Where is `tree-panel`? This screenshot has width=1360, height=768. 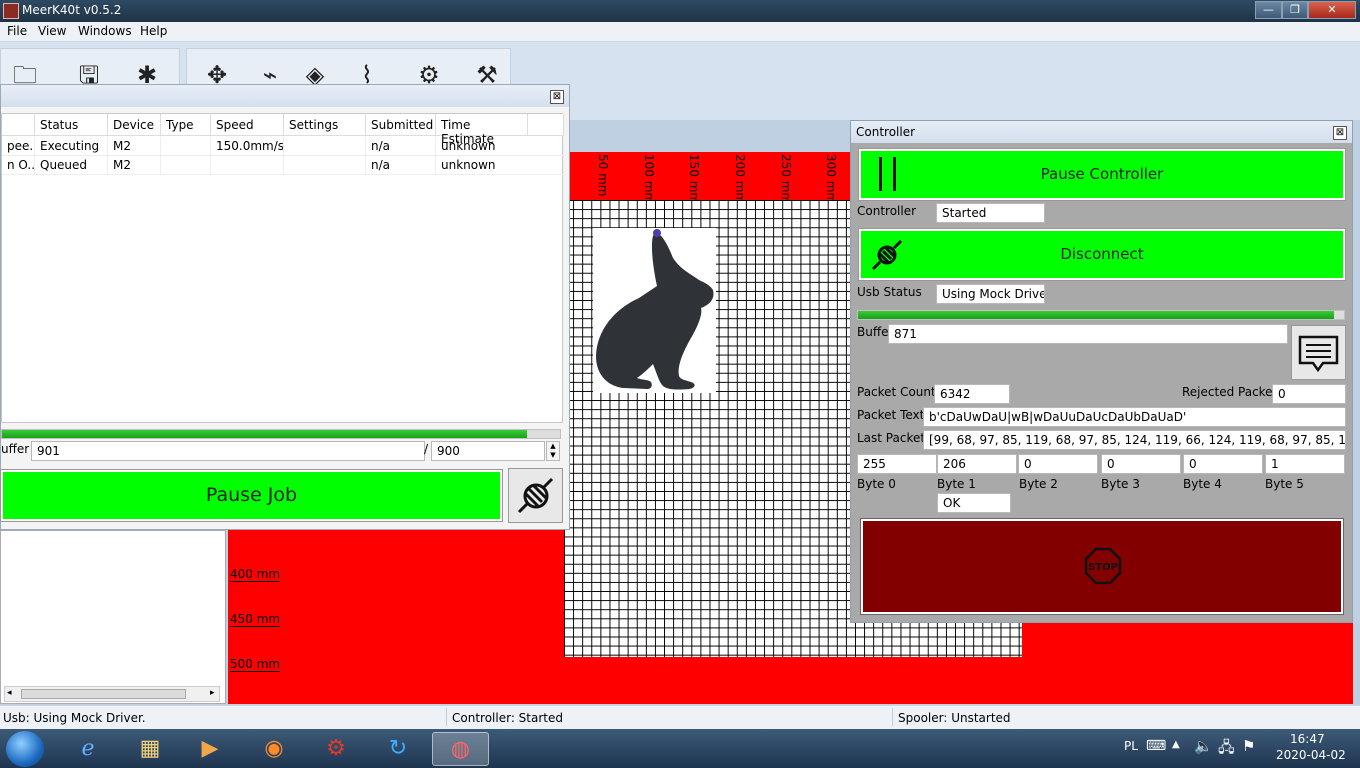
tree-panel is located at coordinates (113, 617).